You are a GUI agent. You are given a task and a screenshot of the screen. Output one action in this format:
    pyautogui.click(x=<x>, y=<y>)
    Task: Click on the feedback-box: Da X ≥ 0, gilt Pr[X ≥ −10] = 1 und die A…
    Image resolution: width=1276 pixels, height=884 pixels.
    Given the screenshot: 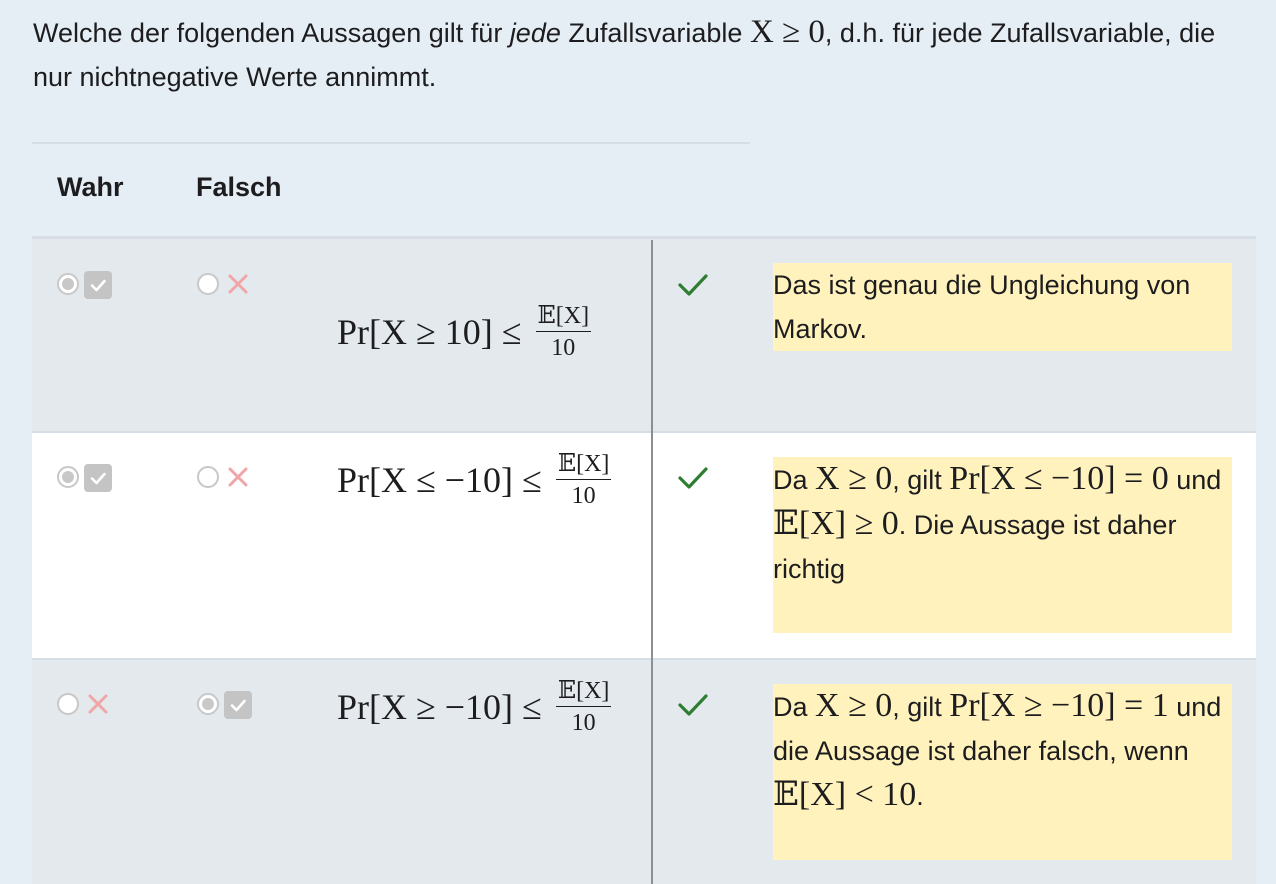 What is the action you would take?
    pyautogui.click(x=1002, y=772)
    